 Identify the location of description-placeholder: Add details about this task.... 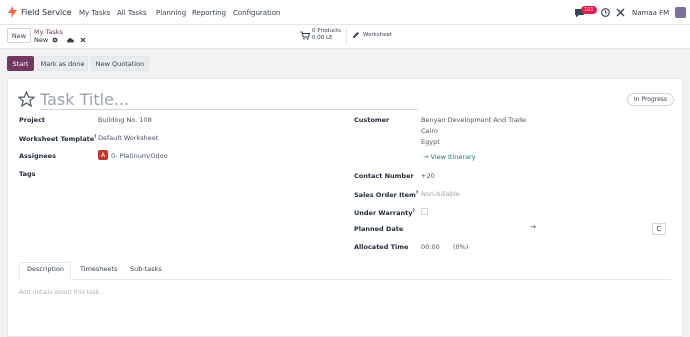
(62, 292).